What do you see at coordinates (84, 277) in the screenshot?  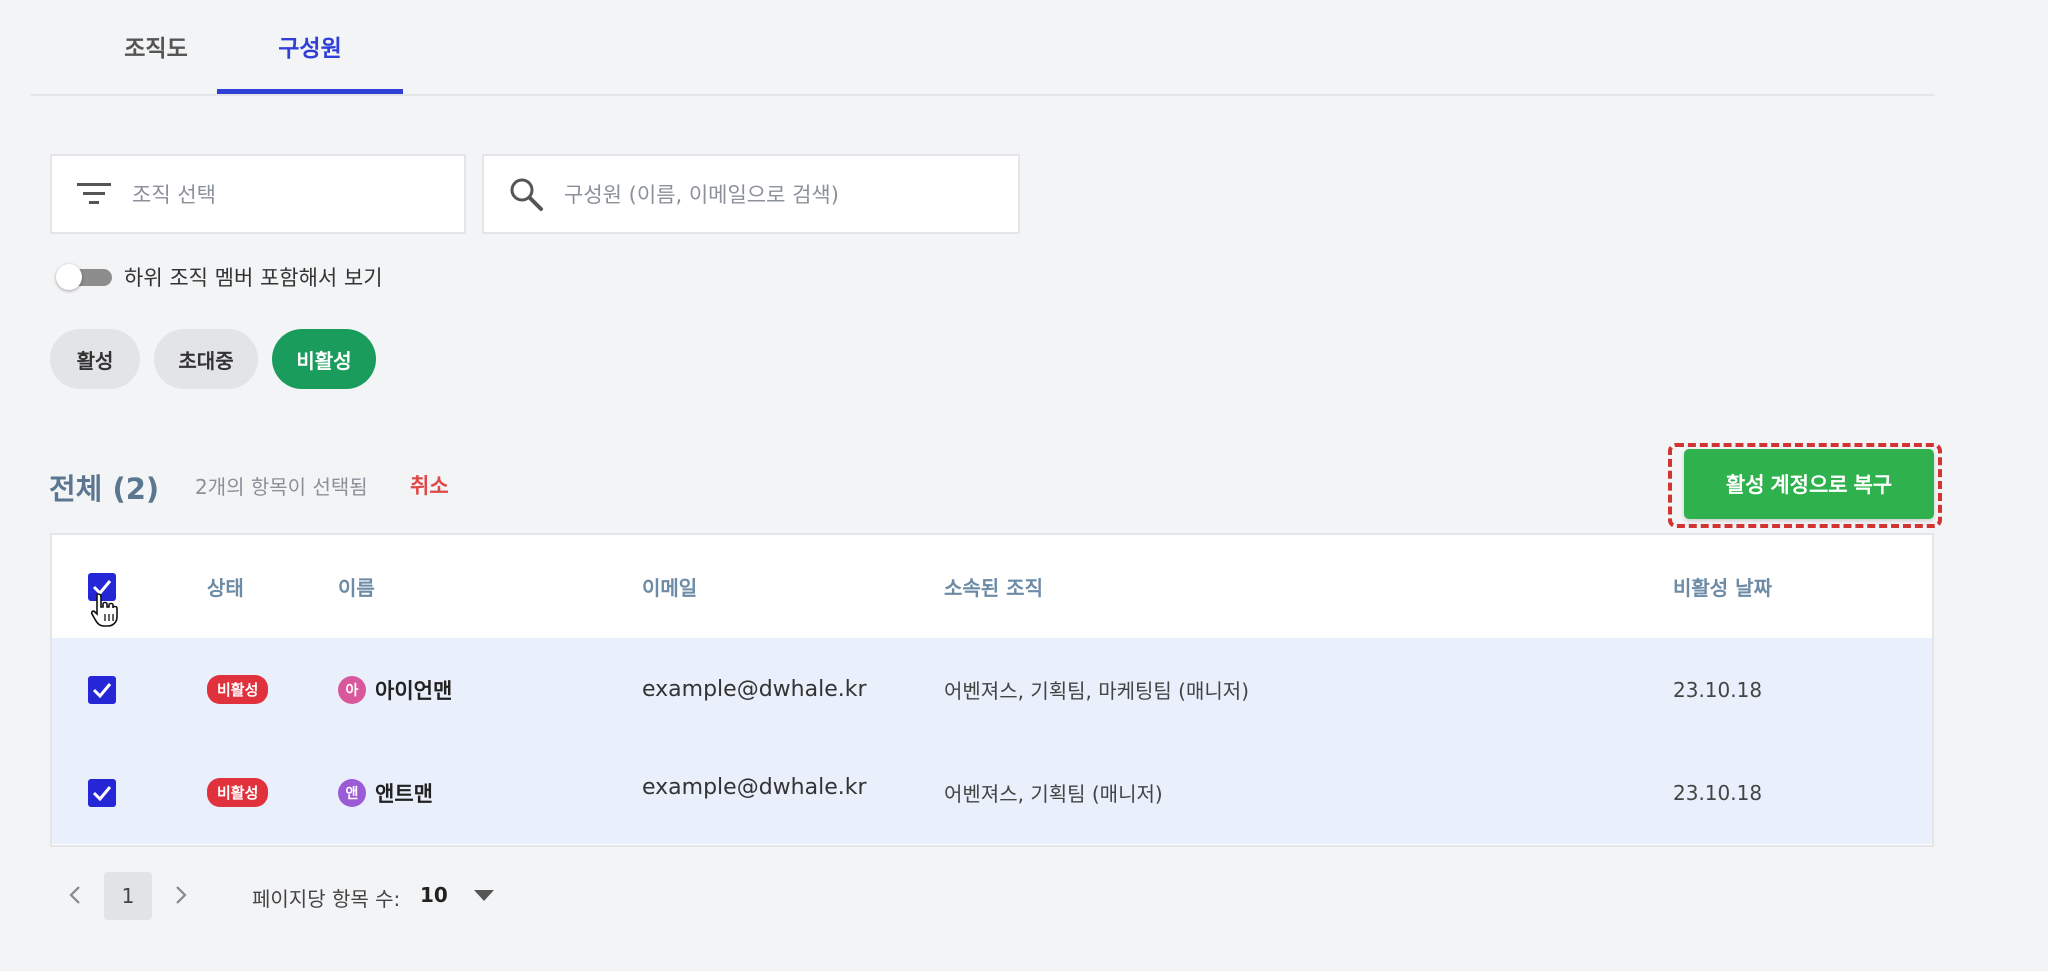 I see `include-sub-org-toggle` at bounding box center [84, 277].